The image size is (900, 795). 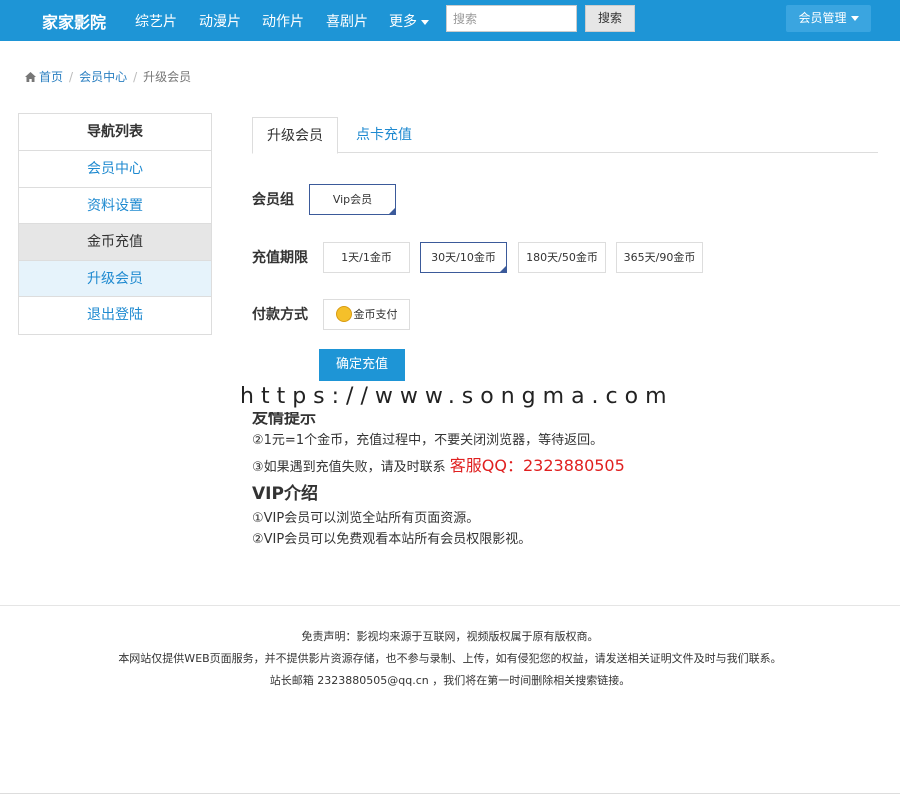 What do you see at coordinates (659, 257) in the screenshot?
I see `period-option-365day: 365天/90金币` at bounding box center [659, 257].